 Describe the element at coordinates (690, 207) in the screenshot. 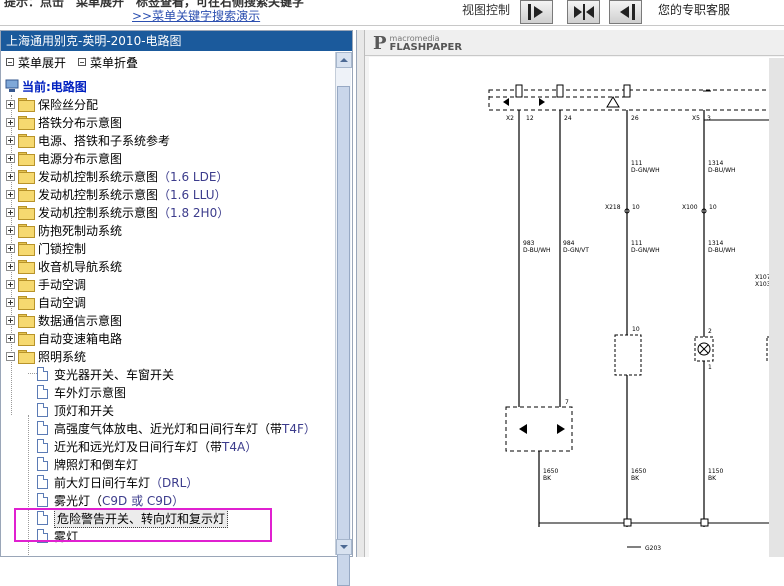

I see `inline-connector-label: X100` at that location.